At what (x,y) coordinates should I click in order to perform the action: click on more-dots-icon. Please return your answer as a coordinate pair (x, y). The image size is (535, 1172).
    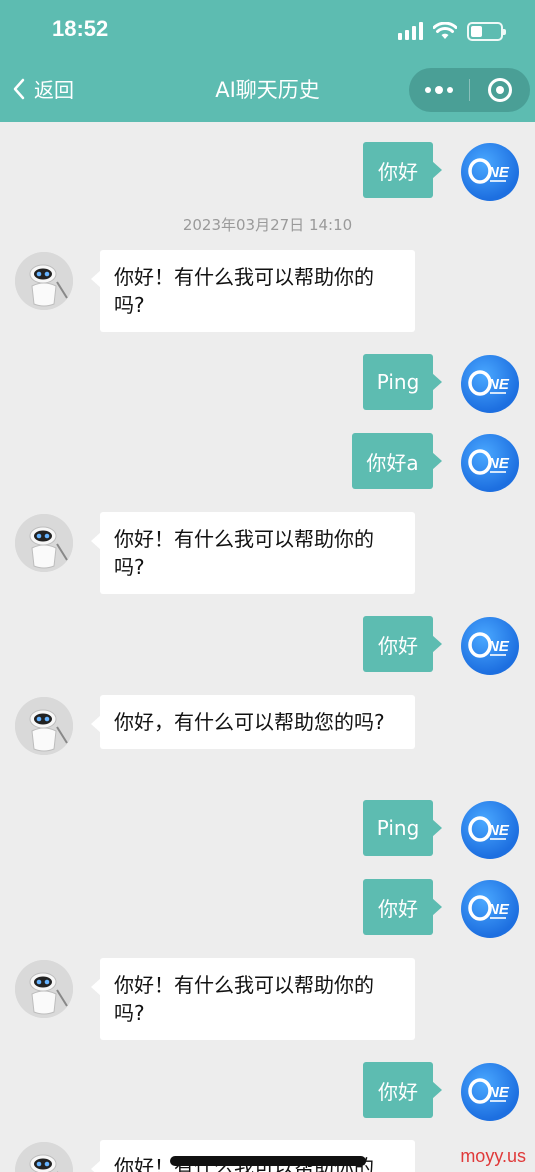
    Looking at the image, I should click on (439, 90).